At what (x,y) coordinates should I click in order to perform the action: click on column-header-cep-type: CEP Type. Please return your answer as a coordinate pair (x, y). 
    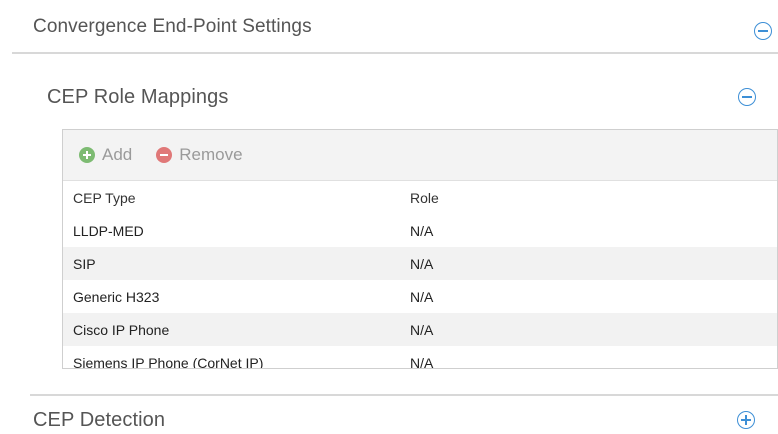
    Looking at the image, I should click on (236, 198).